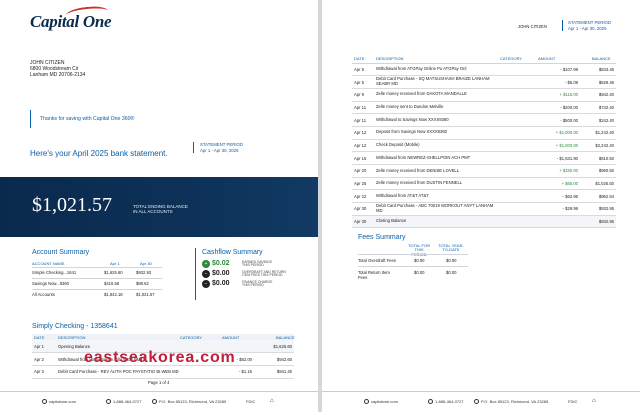  Describe the element at coordinates (99, 153) in the screenshot. I see `statement-headline: Here's your April 2025 bank statement.` at that location.